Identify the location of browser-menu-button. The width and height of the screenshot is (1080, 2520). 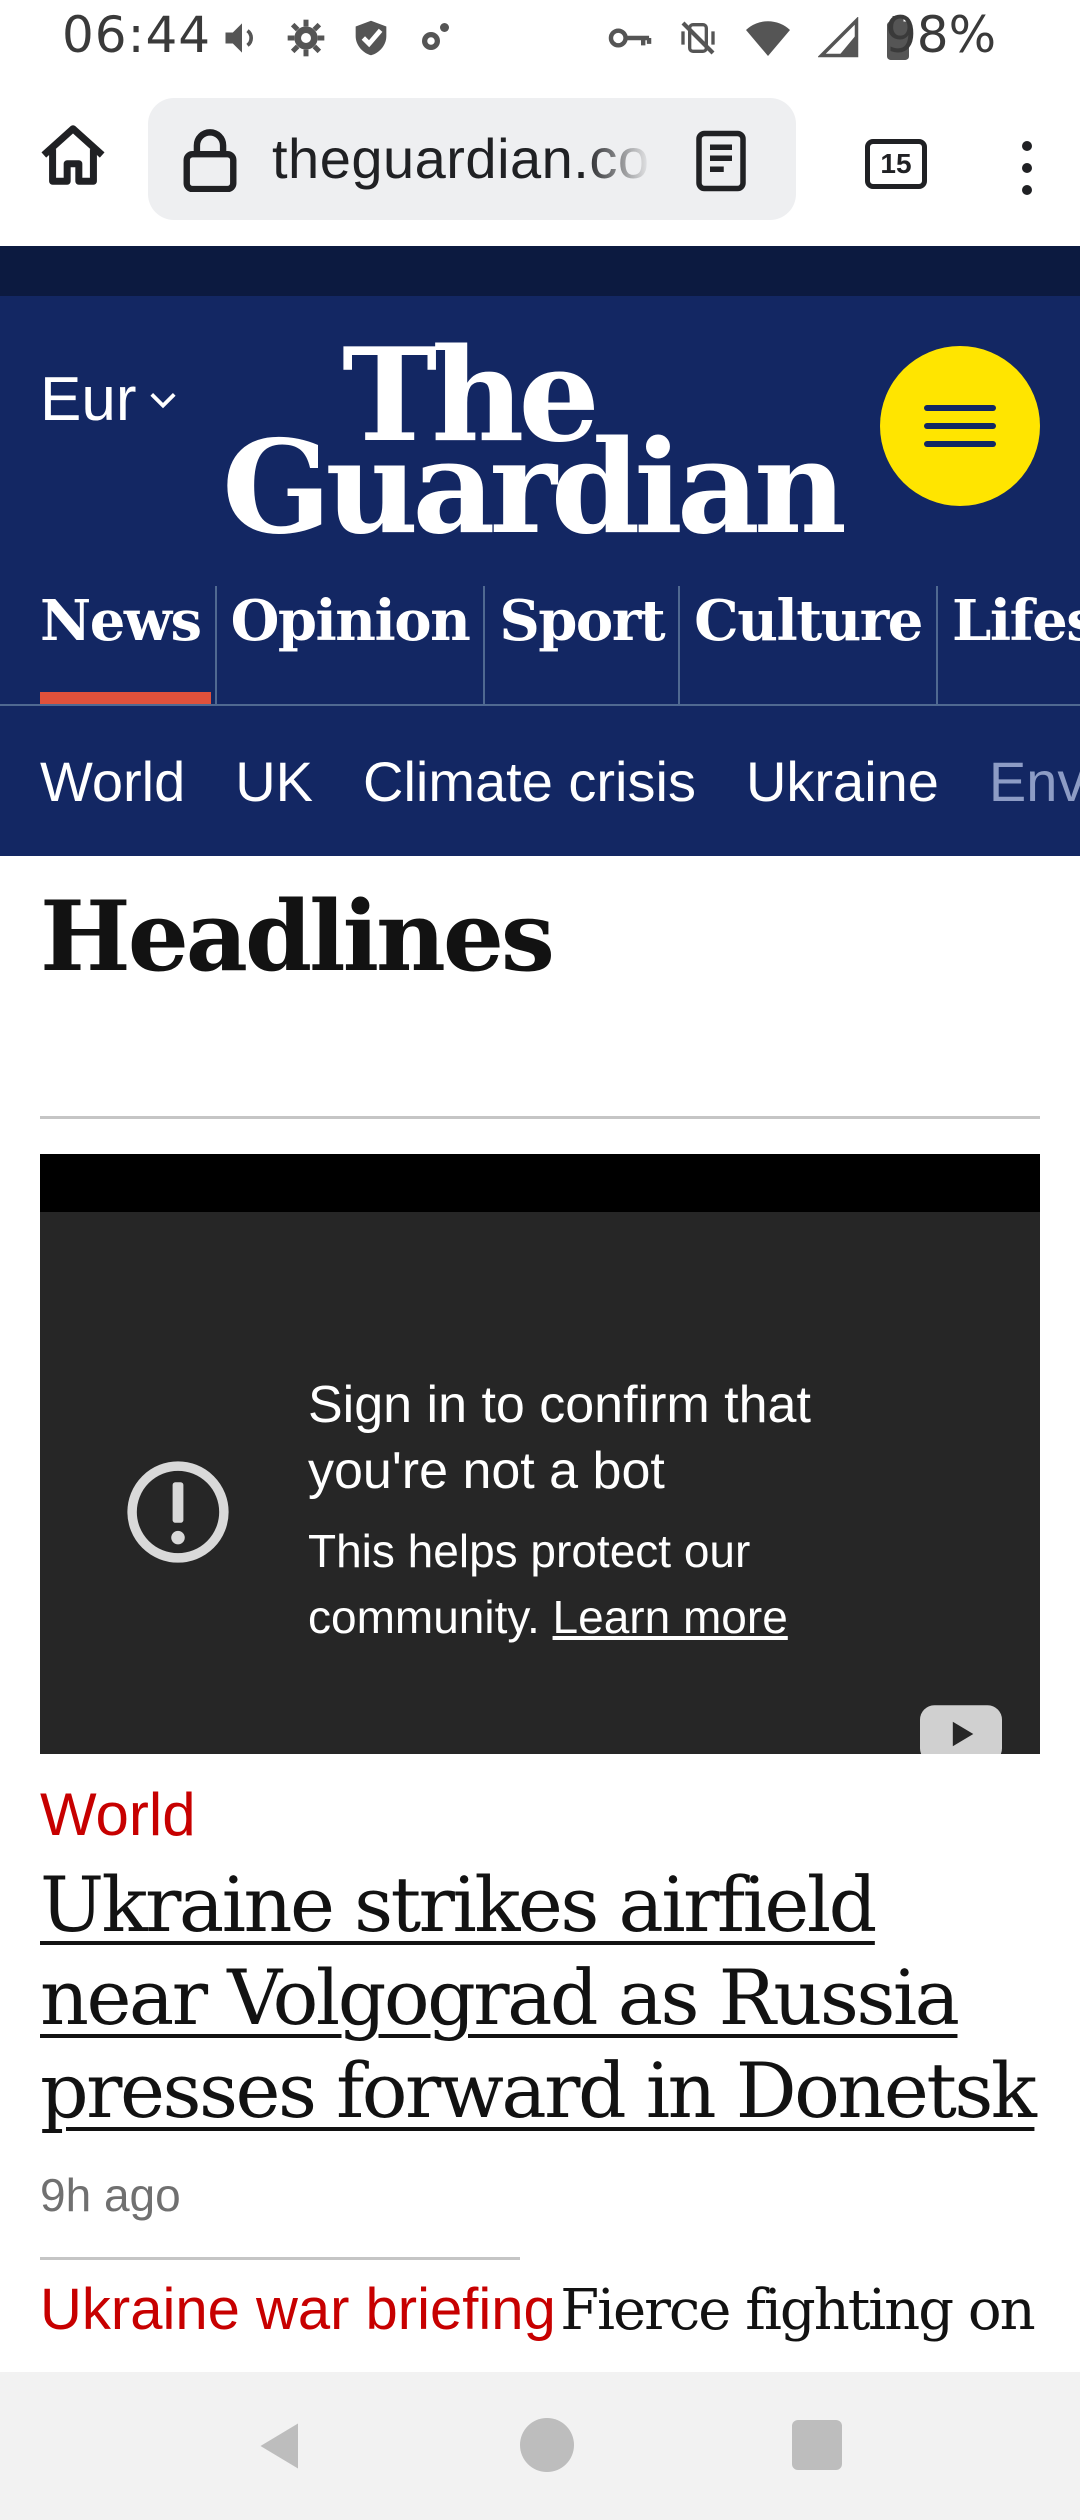
(1027, 168).